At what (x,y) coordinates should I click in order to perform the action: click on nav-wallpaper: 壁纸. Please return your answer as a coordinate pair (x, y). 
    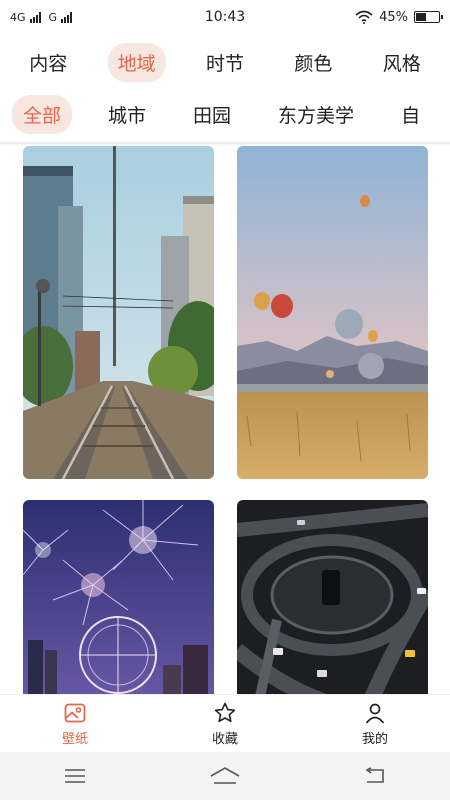
    Looking at the image, I should click on (75, 724).